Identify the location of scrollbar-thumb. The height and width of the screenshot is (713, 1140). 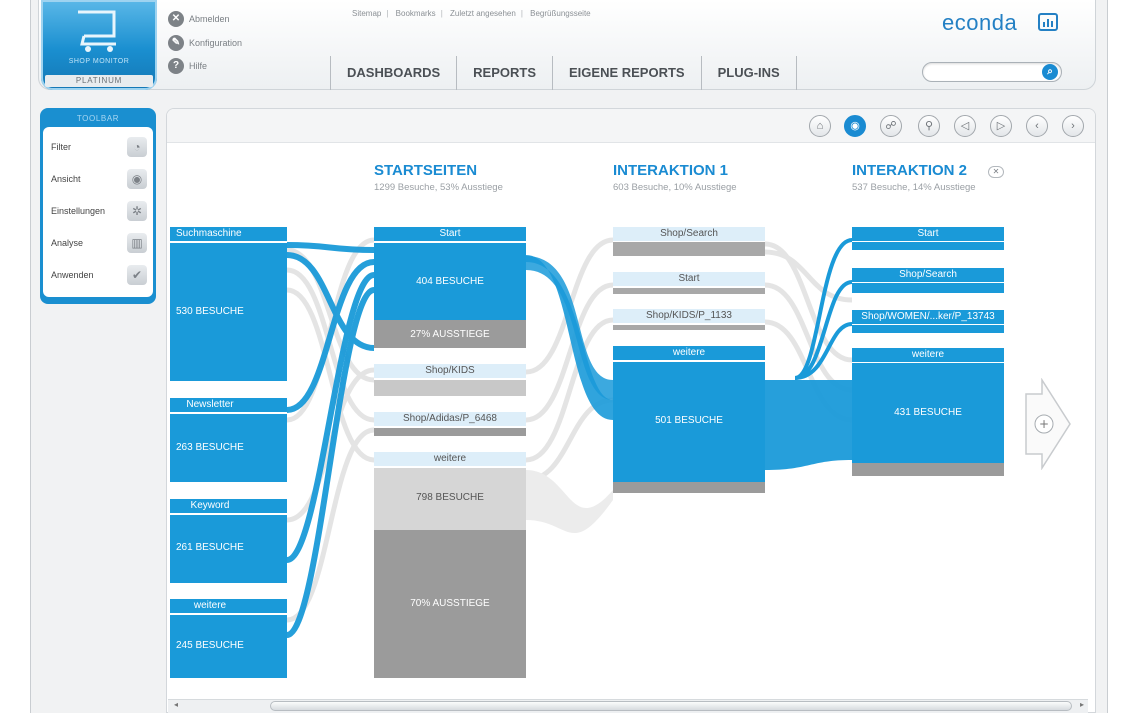
(671, 706).